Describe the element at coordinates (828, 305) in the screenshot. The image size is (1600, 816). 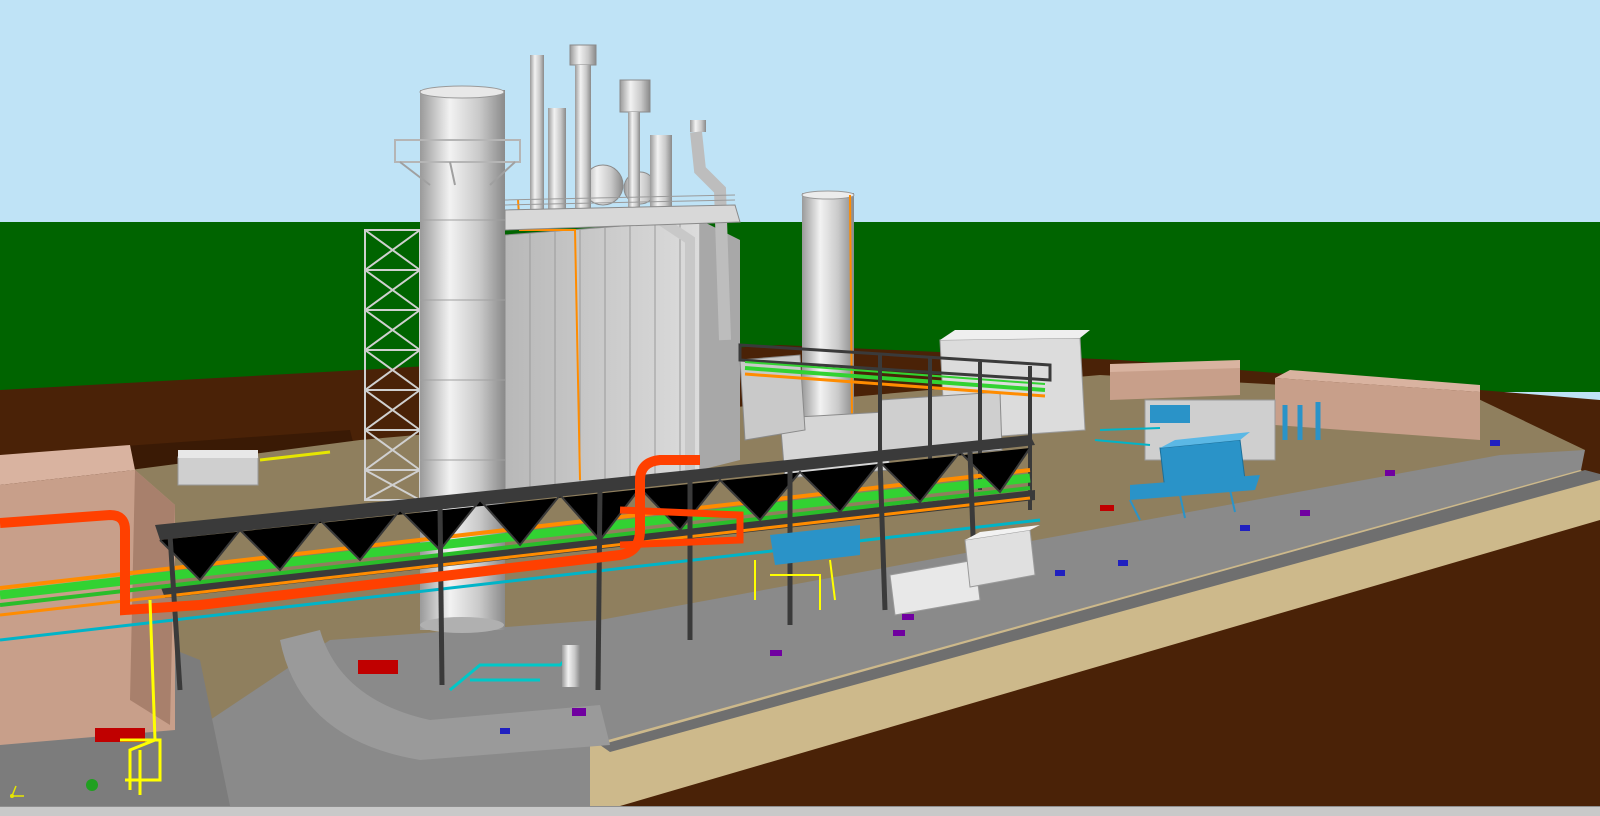
I see `bypass-stack` at that location.